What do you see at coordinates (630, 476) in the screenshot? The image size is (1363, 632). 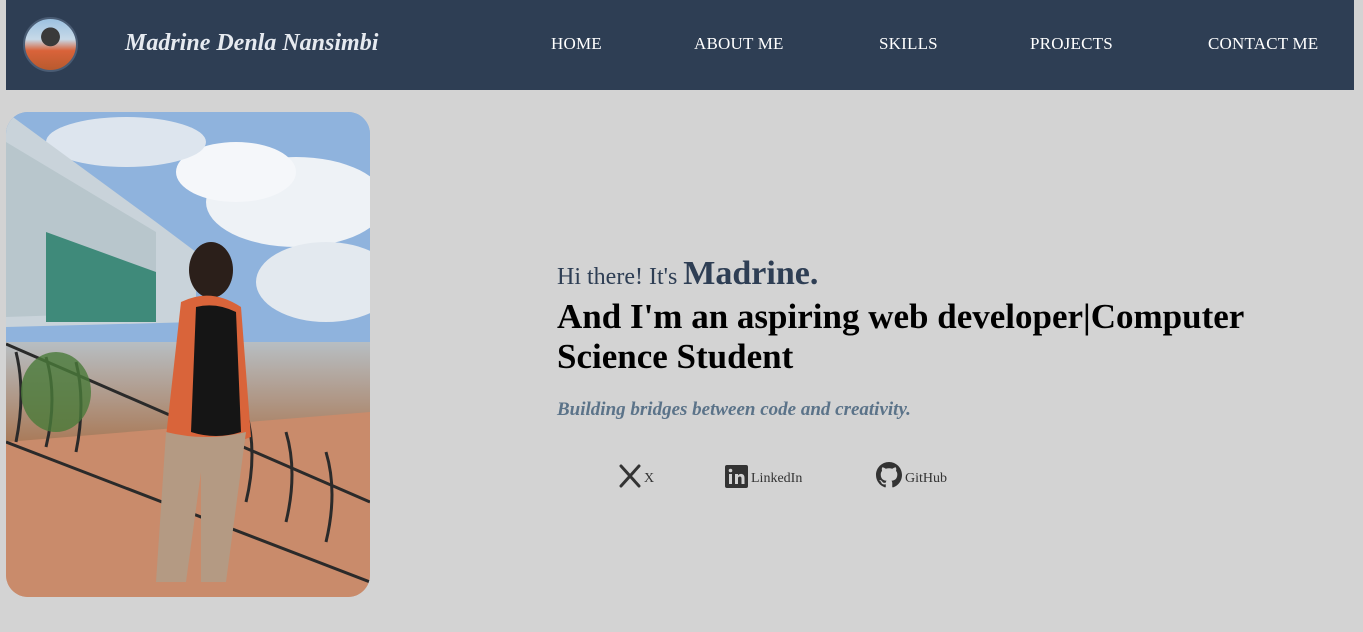 I see `x-logo-icon` at bounding box center [630, 476].